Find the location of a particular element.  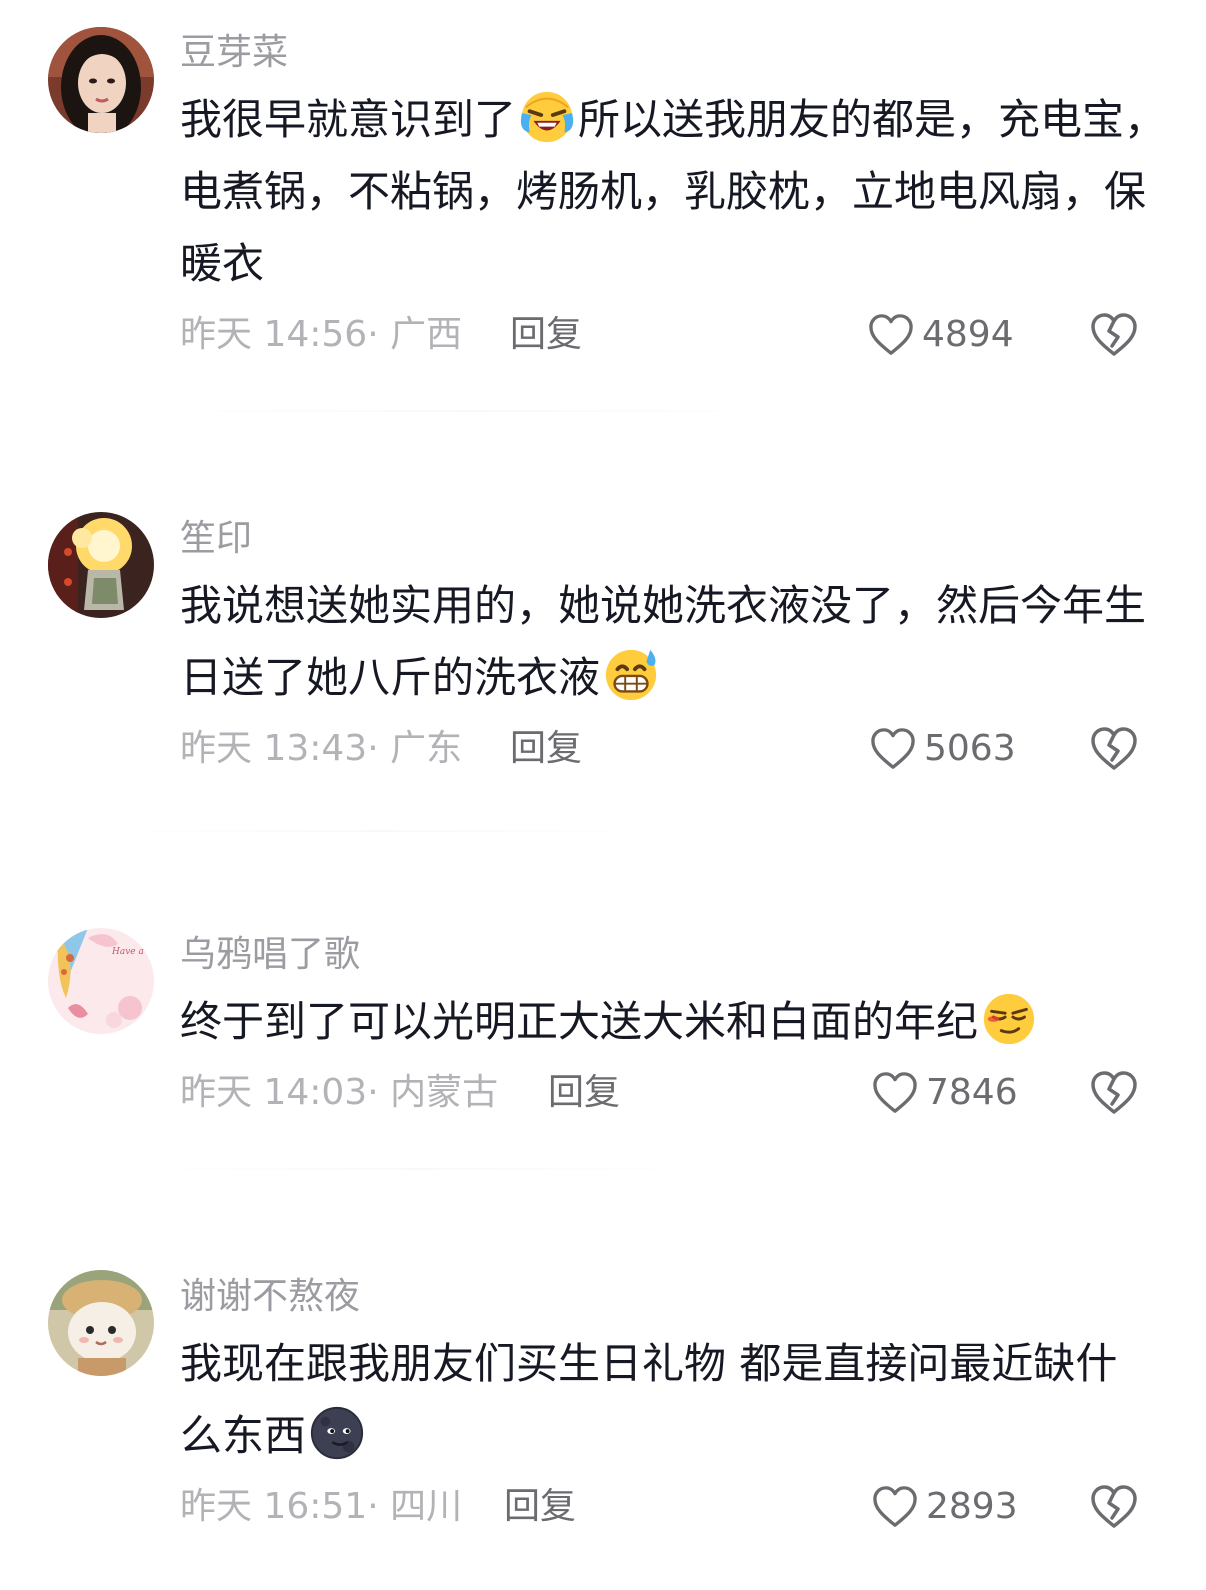

like-count: 2893 is located at coordinates (972, 1506).